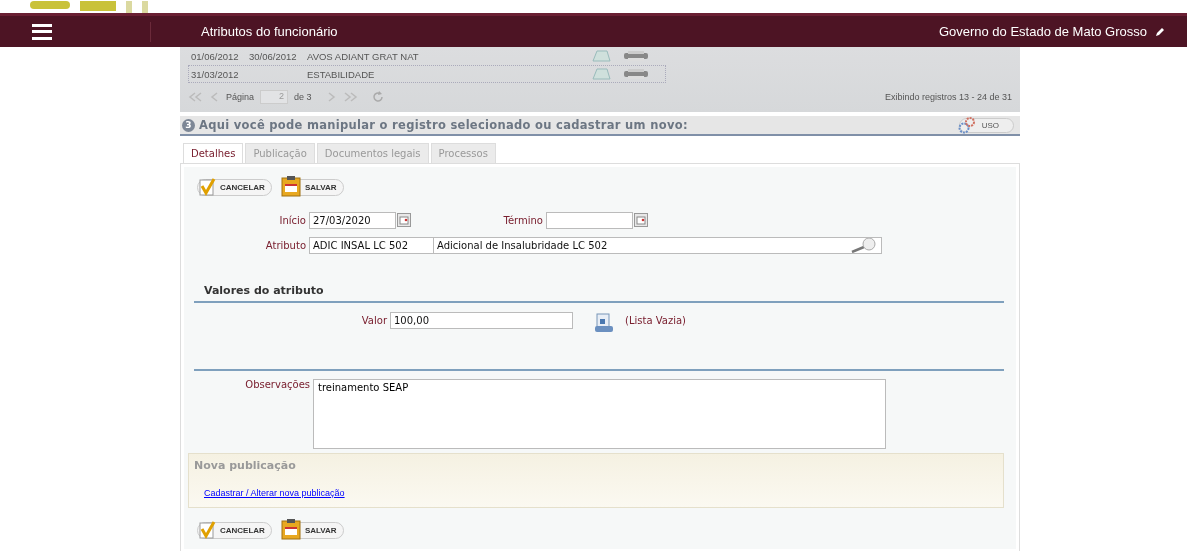 This screenshot has height=551, width=1187. Describe the element at coordinates (42, 31) in the screenshot. I see `menu-button` at that location.